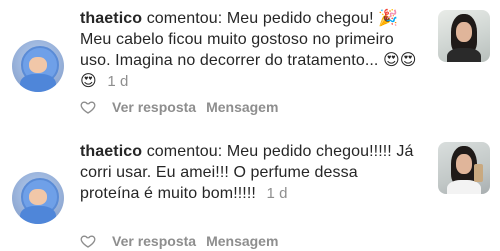 This screenshot has height=251, width=500. Describe the element at coordinates (154, 107) in the screenshot. I see `view-replies-link: Ver resposta` at that location.